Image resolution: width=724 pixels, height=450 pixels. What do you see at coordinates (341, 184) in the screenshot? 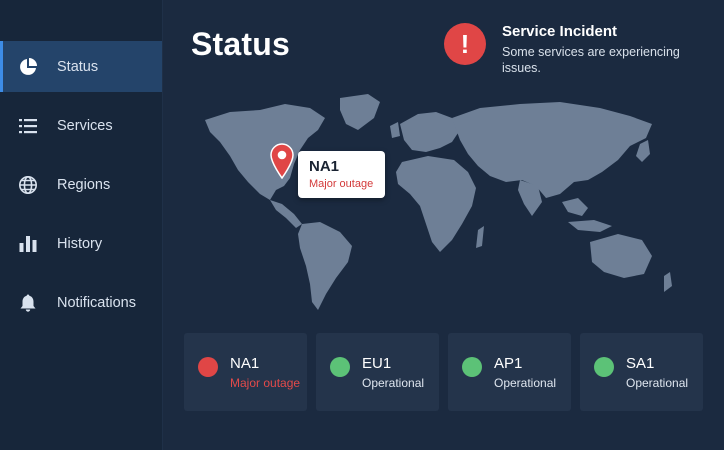
I see `callout-status: Major outage` at bounding box center [341, 184].